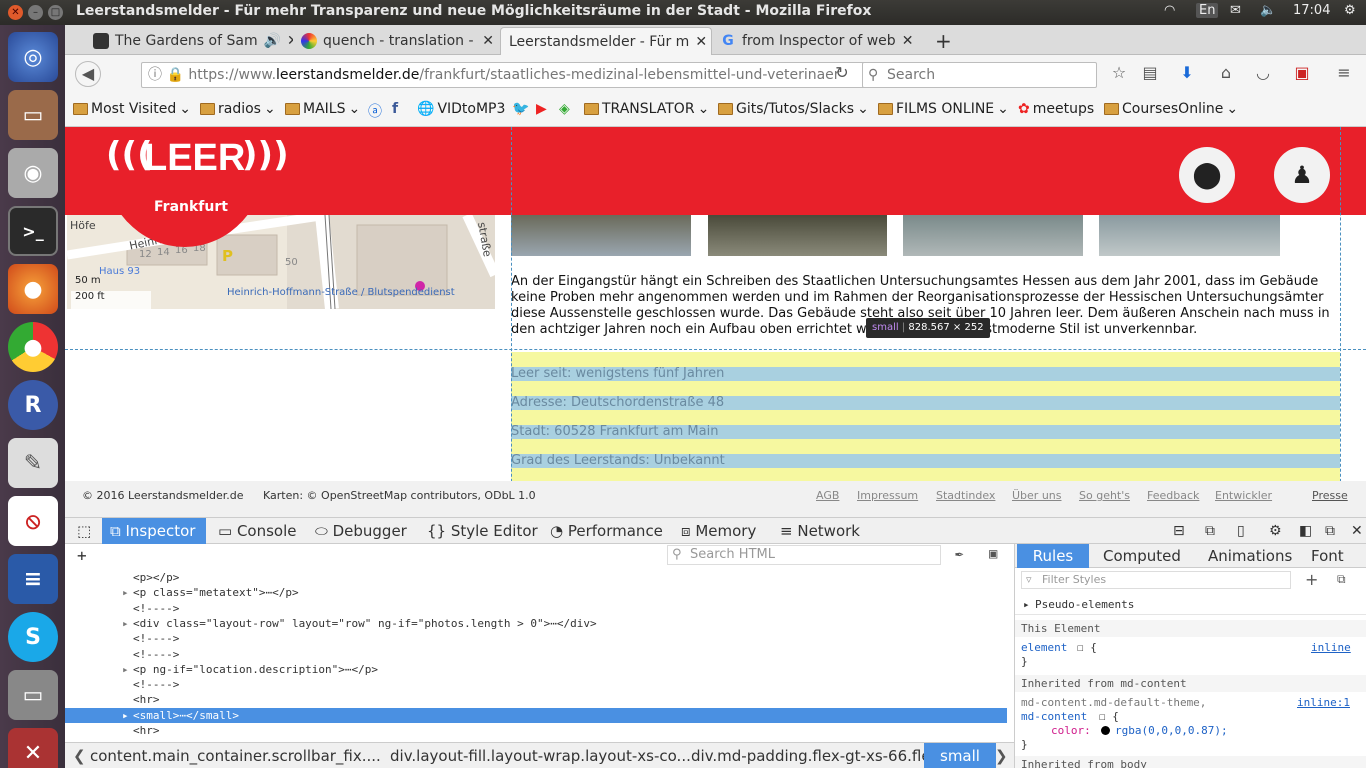 Image resolution: width=1366 pixels, height=768 pixels. I want to click on skype-icon: S, so click(33, 637).